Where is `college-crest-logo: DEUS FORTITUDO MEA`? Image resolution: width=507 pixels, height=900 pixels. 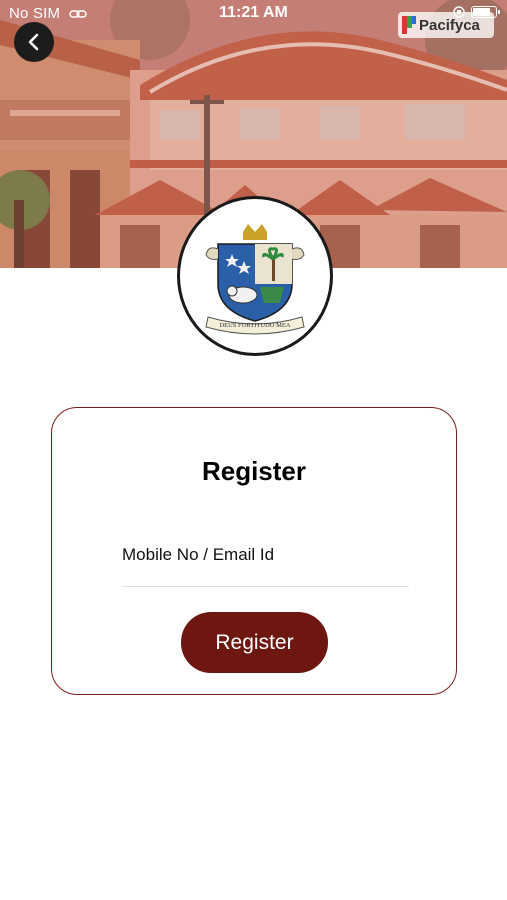 college-crest-logo: DEUS FORTITUDO MEA is located at coordinates (255, 276).